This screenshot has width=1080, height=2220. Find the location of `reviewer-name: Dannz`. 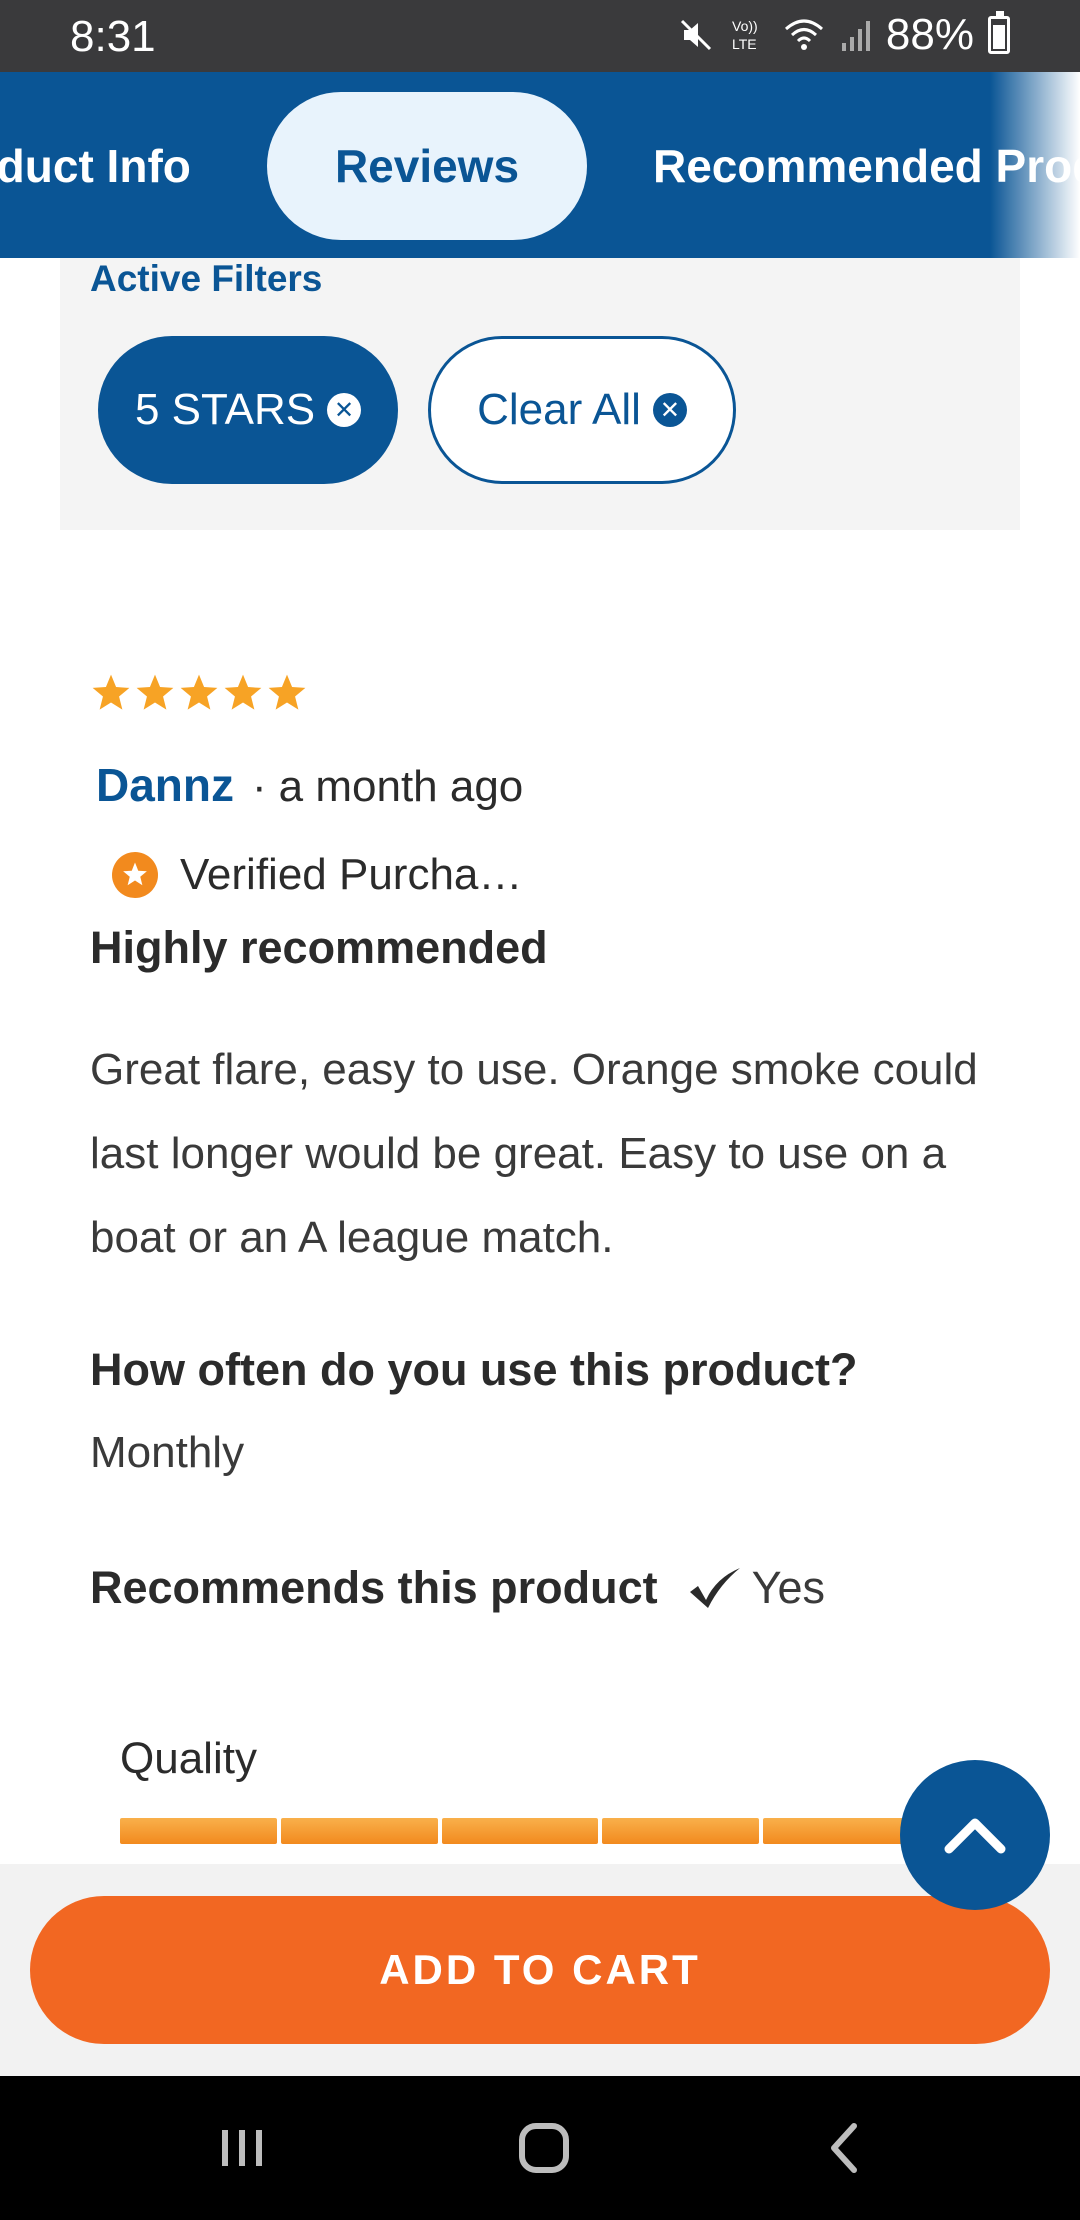

reviewer-name: Dannz is located at coordinates (165, 785).